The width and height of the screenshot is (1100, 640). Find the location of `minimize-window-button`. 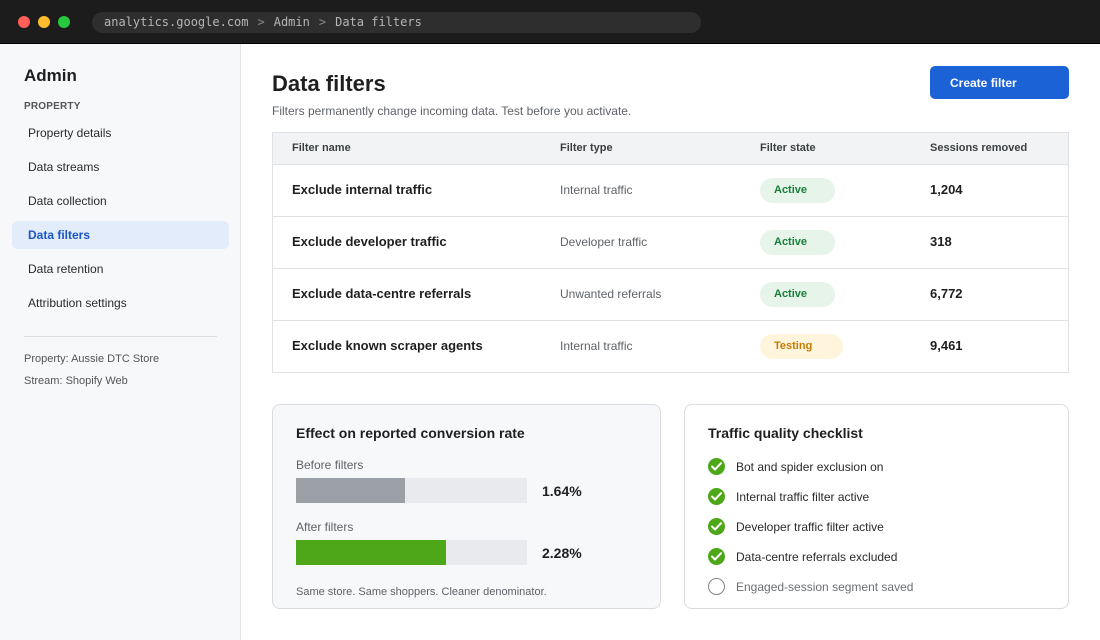

minimize-window-button is located at coordinates (44, 22).